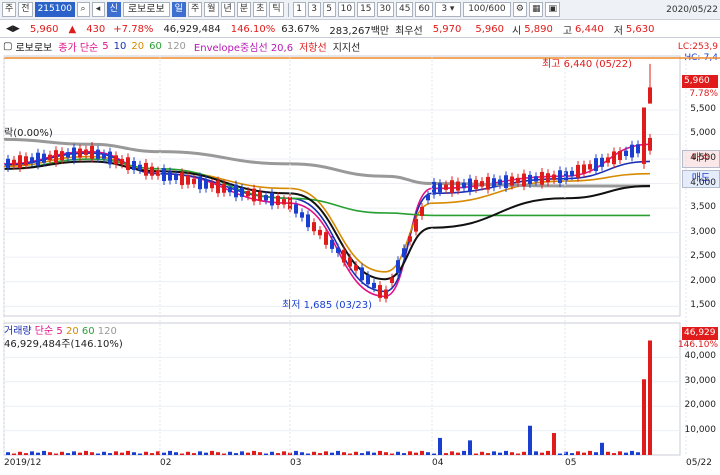 The image size is (720, 475). What do you see at coordinates (703, 108) in the screenshot?
I see `price-tick-label: 5,500` at bounding box center [703, 108].